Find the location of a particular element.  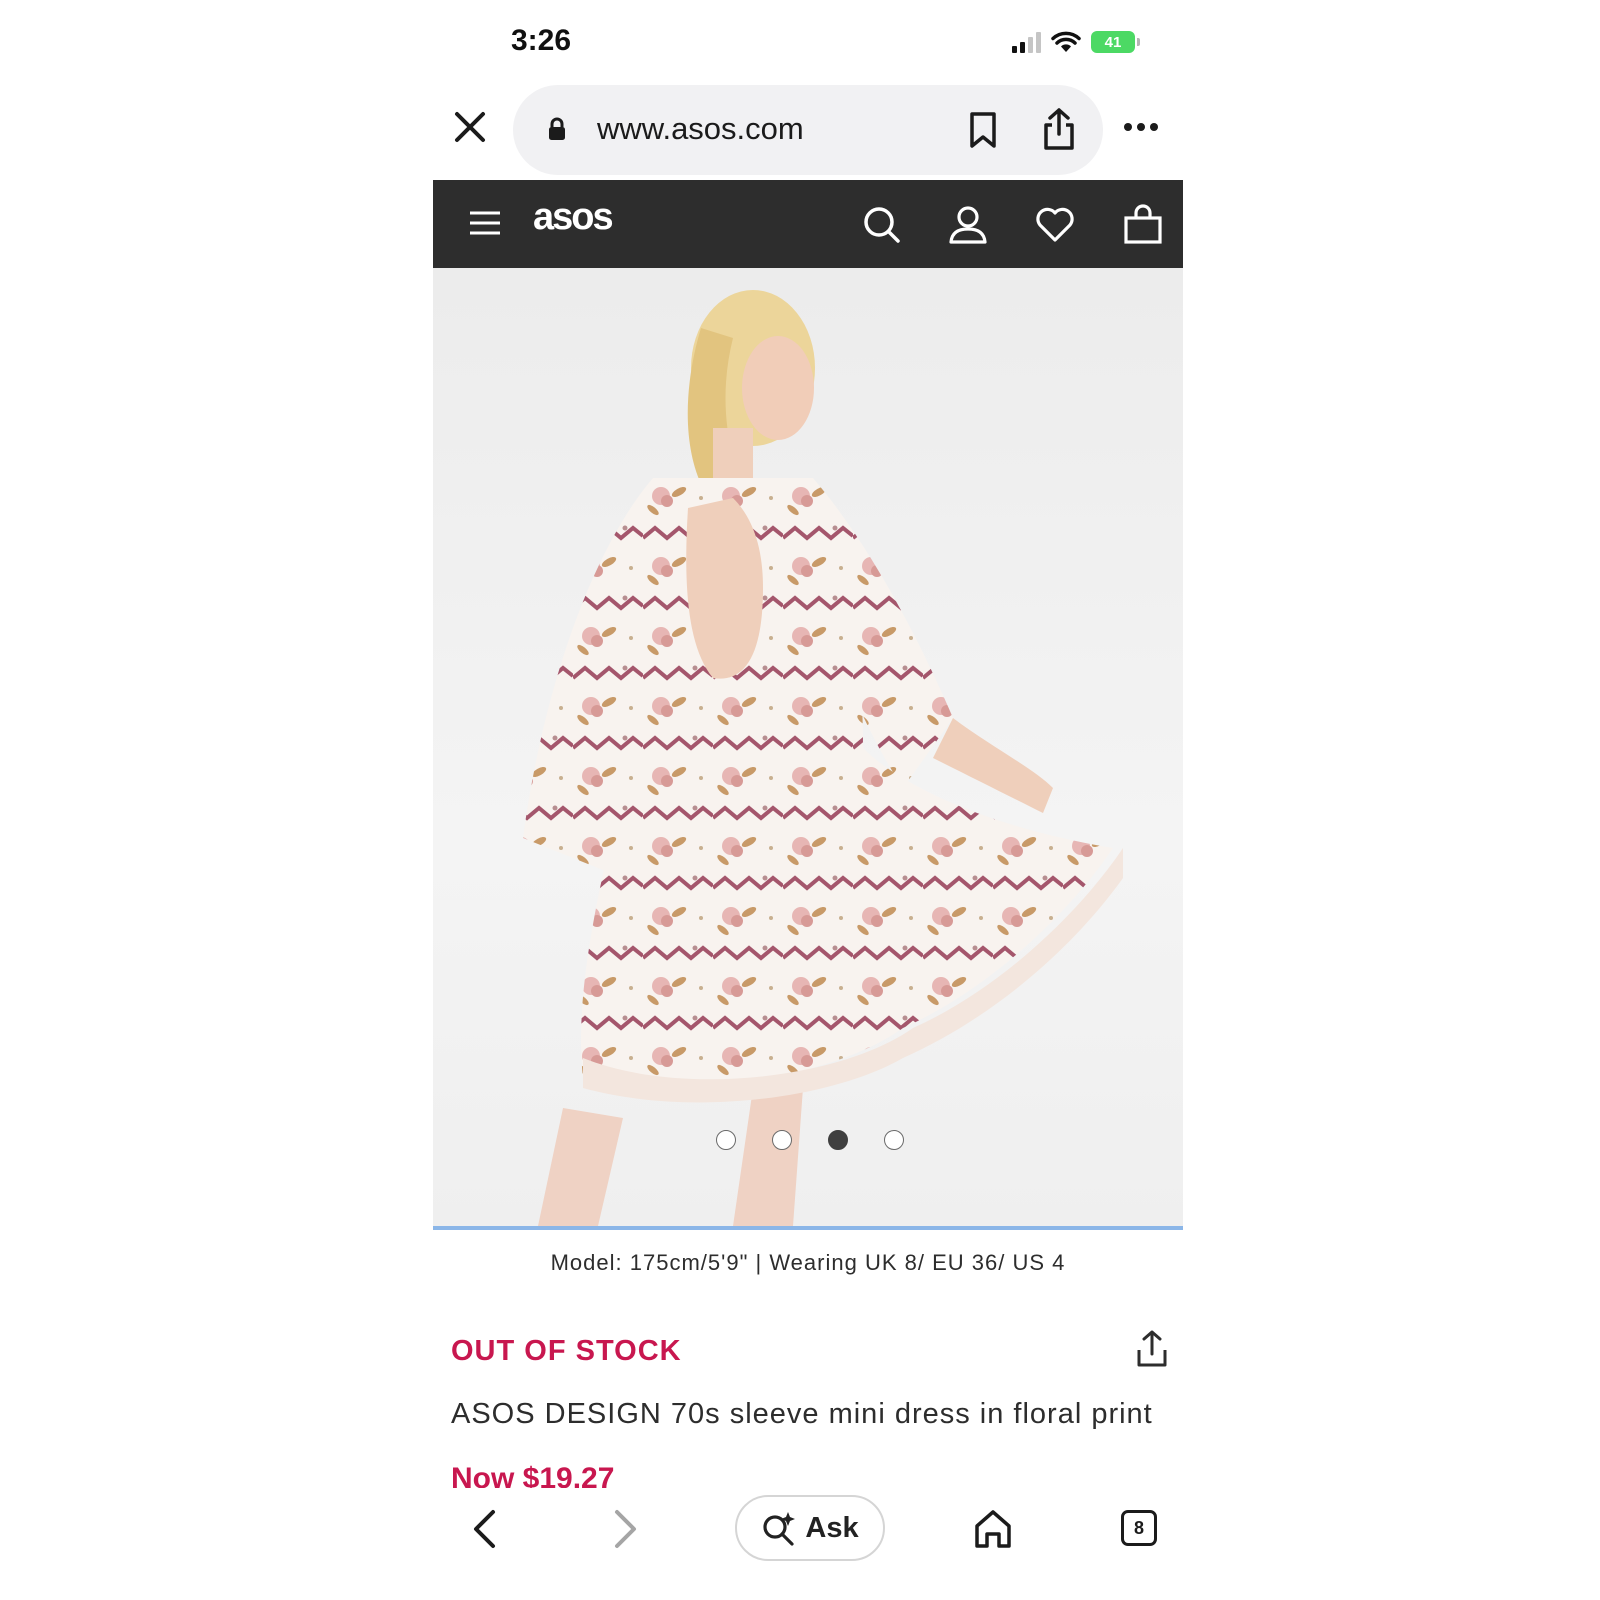

more-options-icon is located at coordinates (1141, 127).